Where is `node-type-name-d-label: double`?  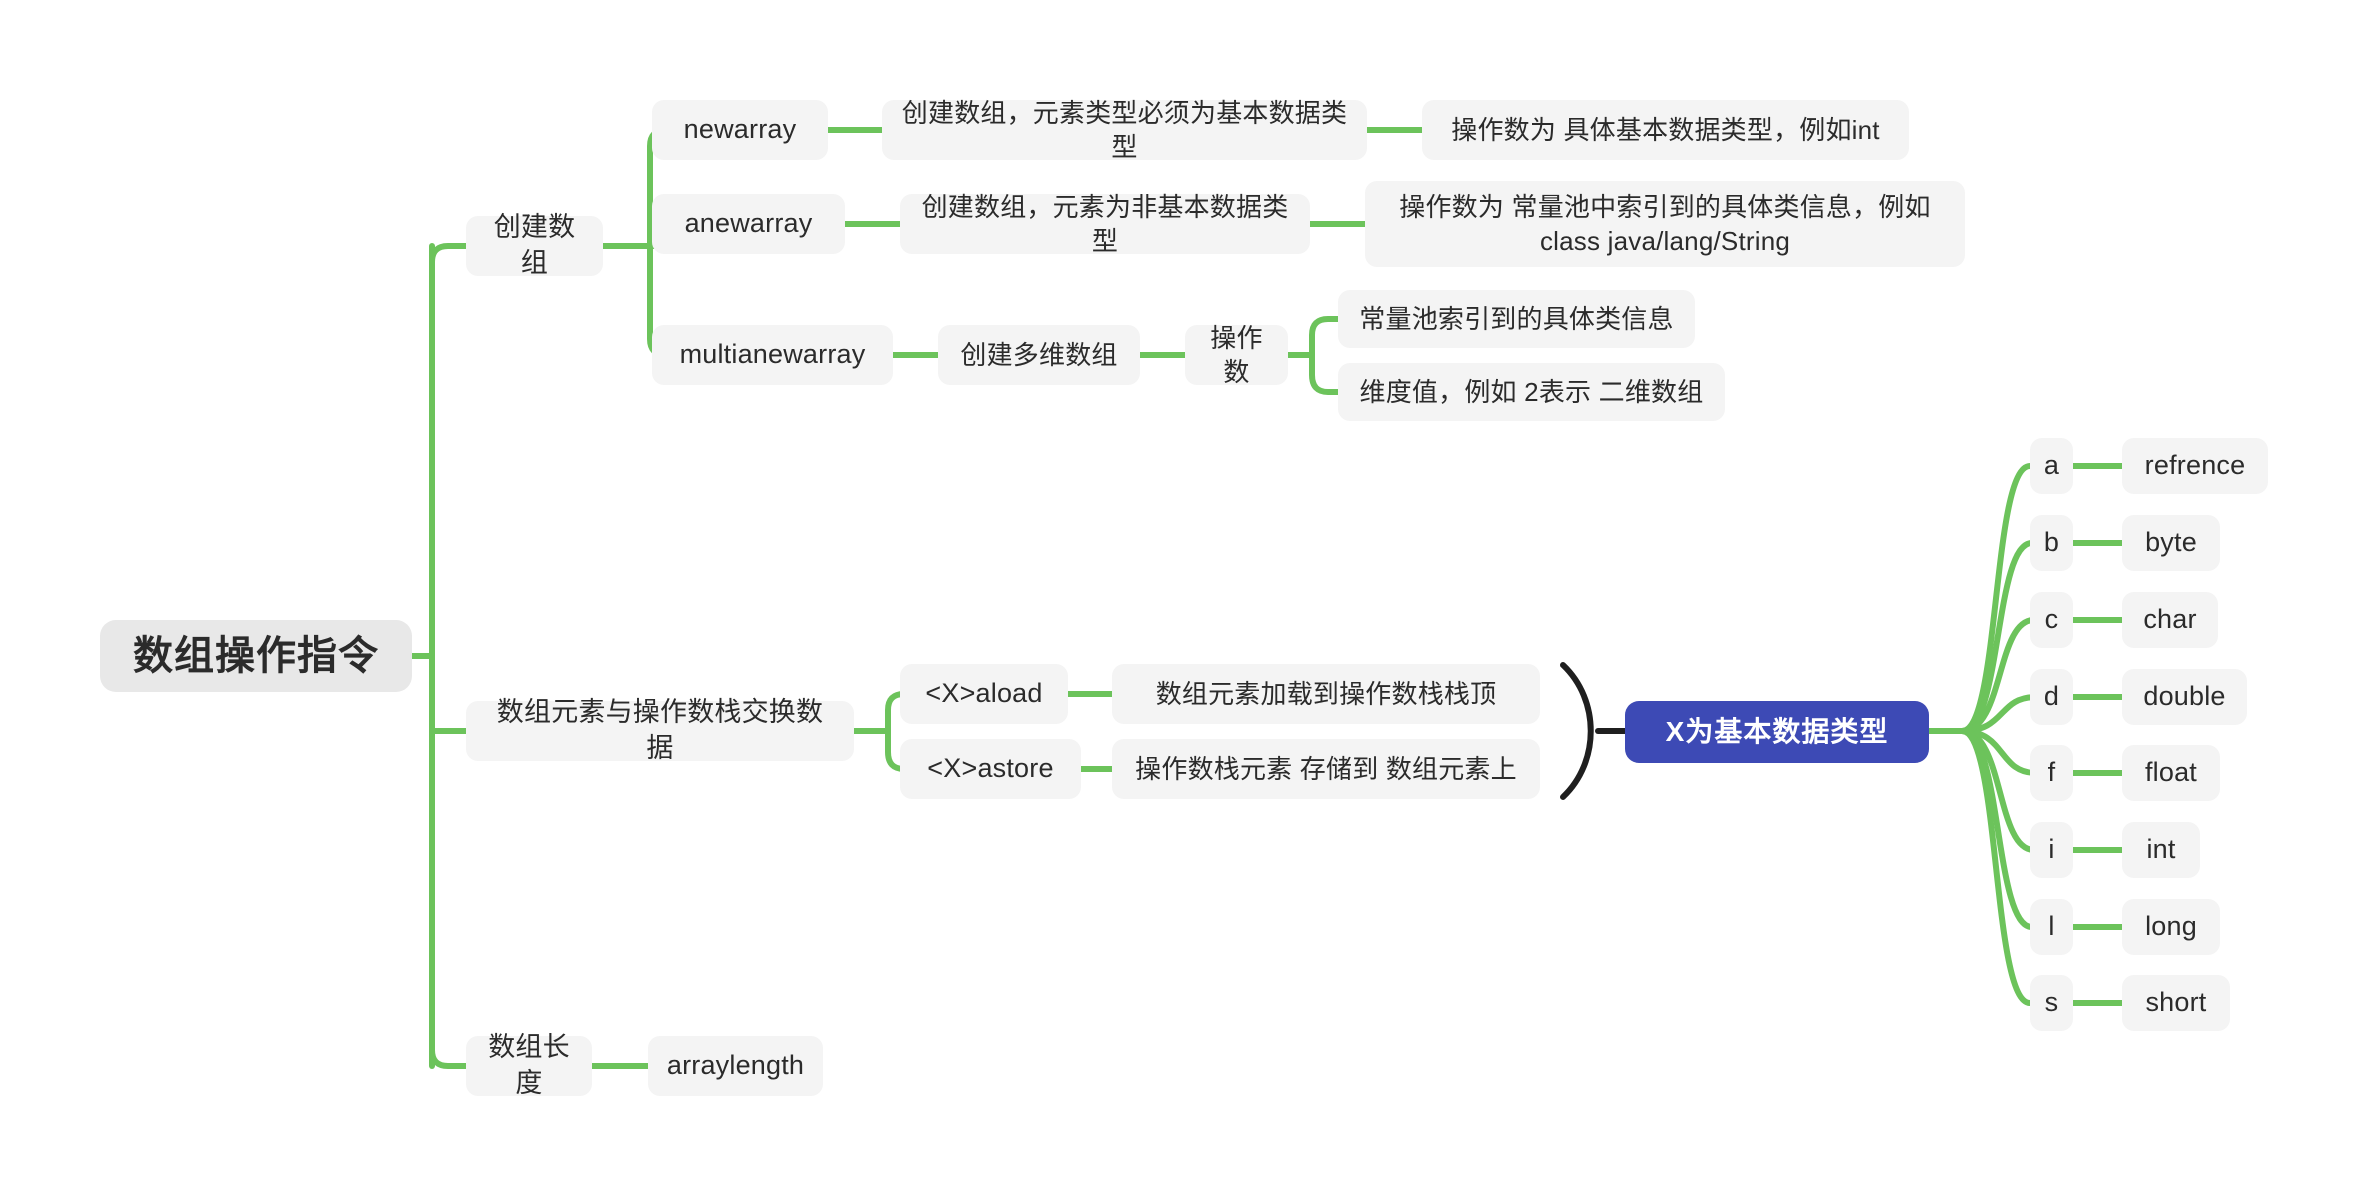 node-type-name-d-label: double is located at coordinates (2184, 696).